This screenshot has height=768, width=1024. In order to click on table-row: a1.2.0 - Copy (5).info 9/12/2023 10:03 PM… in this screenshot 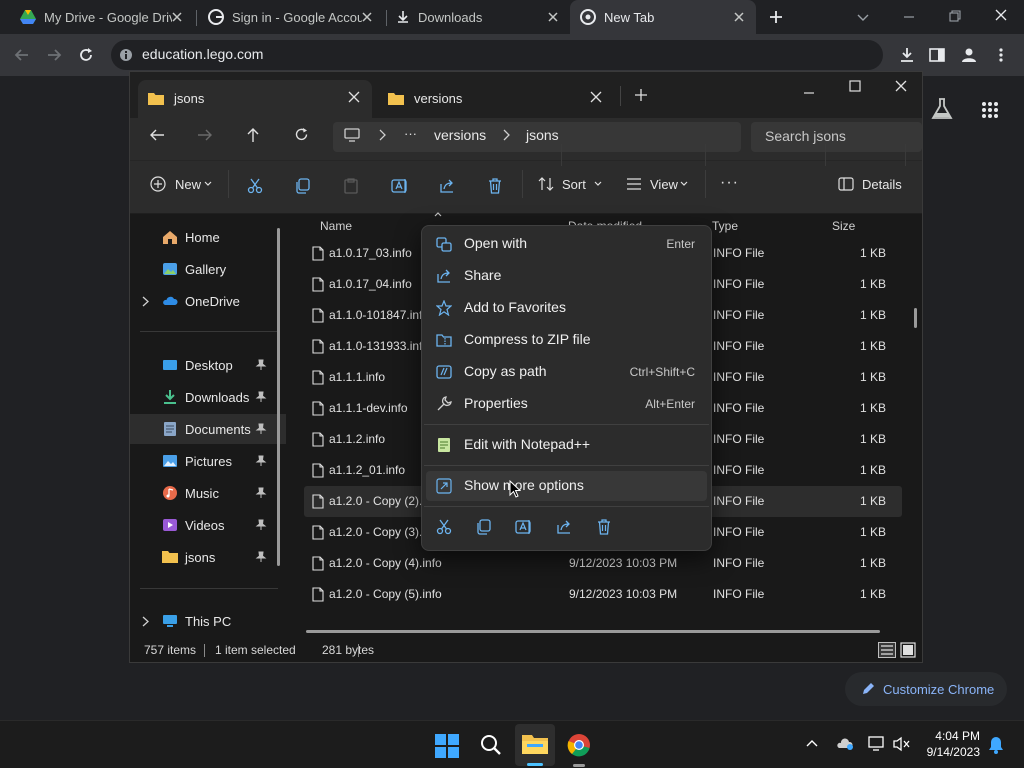, I will do `click(603, 594)`.